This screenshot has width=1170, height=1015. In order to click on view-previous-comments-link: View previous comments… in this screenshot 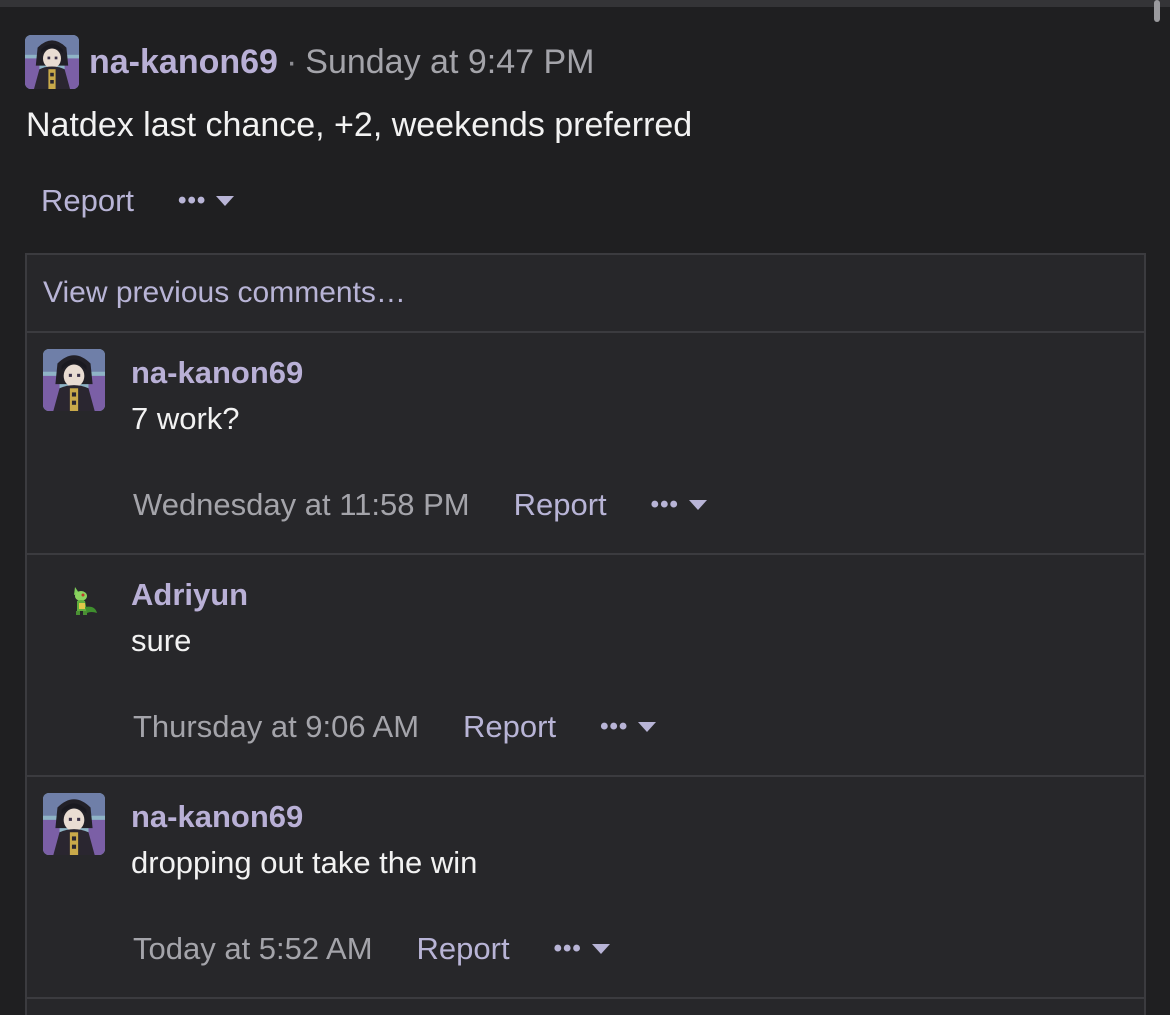, I will do `click(585, 294)`.